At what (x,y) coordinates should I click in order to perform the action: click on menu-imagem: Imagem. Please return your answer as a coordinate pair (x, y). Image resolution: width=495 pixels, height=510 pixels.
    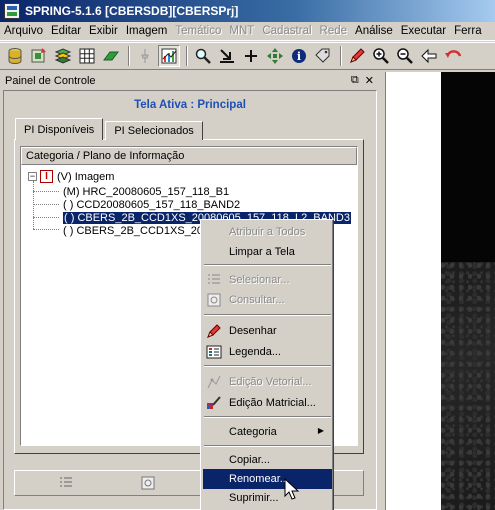
    Looking at the image, I should click on (147, 31).